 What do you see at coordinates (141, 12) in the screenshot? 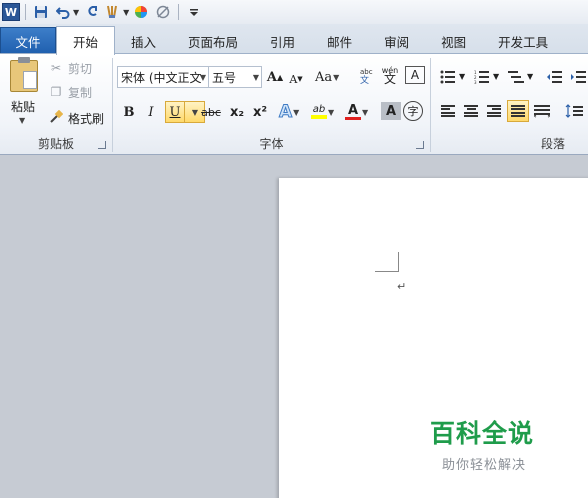
I see `color-icon` at bounding box center [141, 12].